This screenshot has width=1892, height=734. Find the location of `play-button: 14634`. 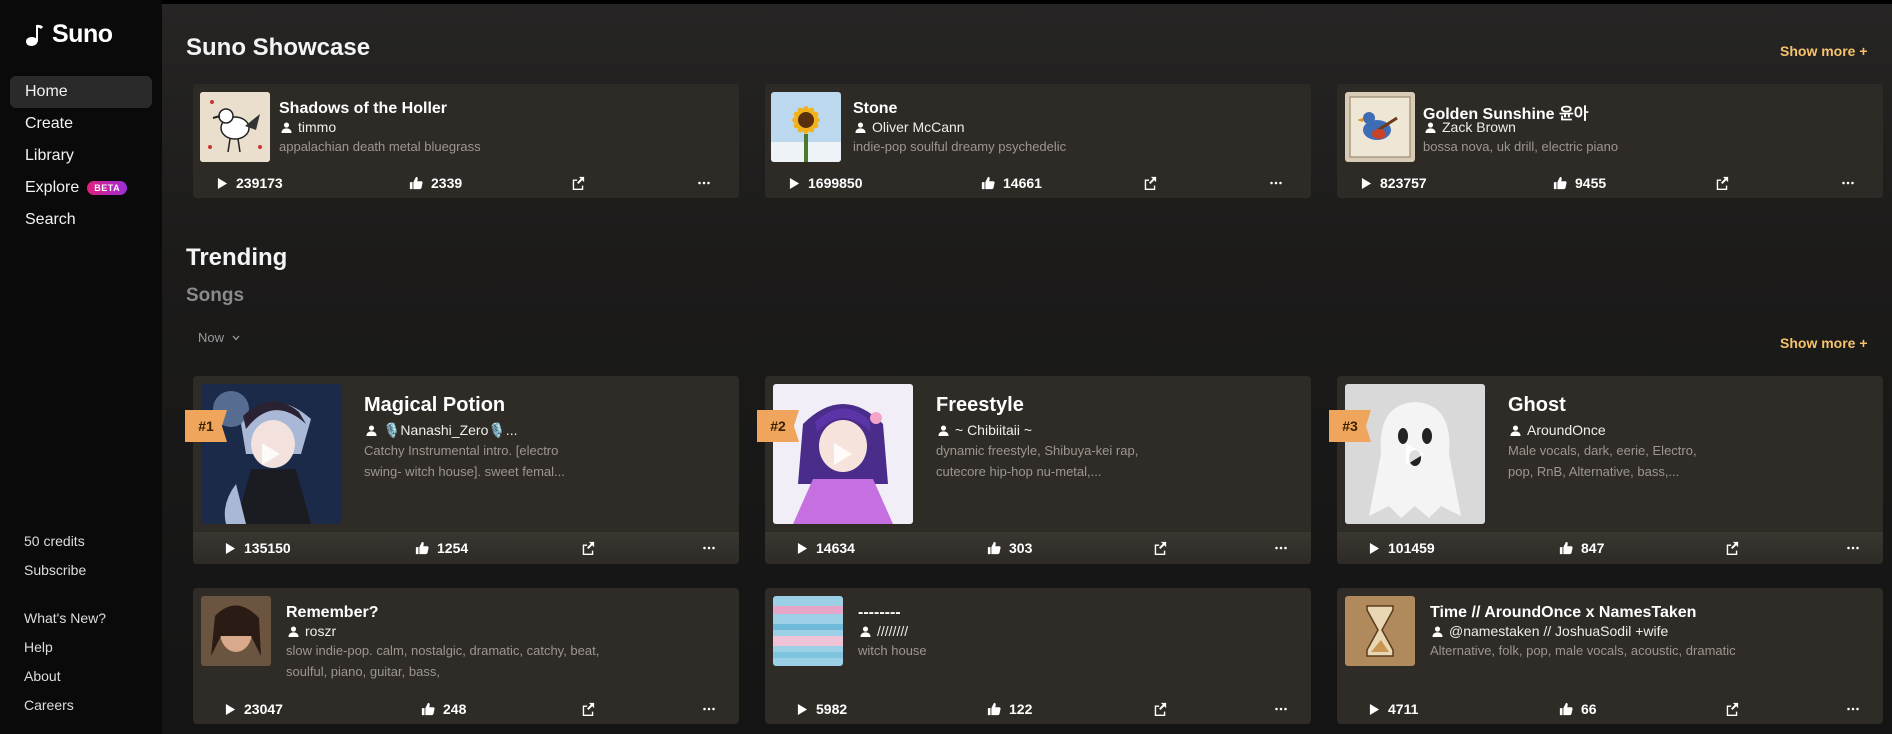

play-button: 14634 is located at coordinates (826, 548).